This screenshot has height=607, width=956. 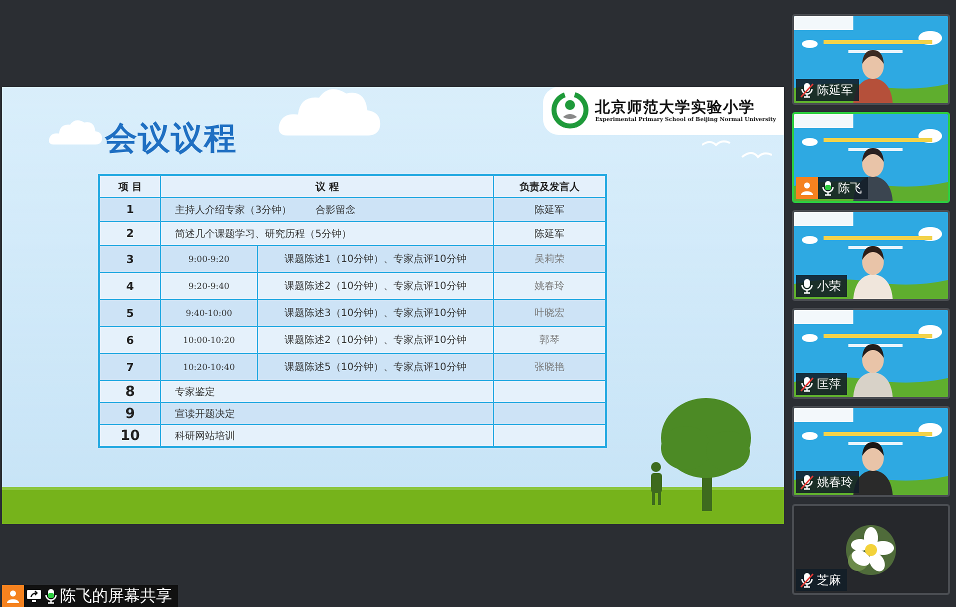 I want to click on name-tag: 姚春玲, so click(x=827, y=482).